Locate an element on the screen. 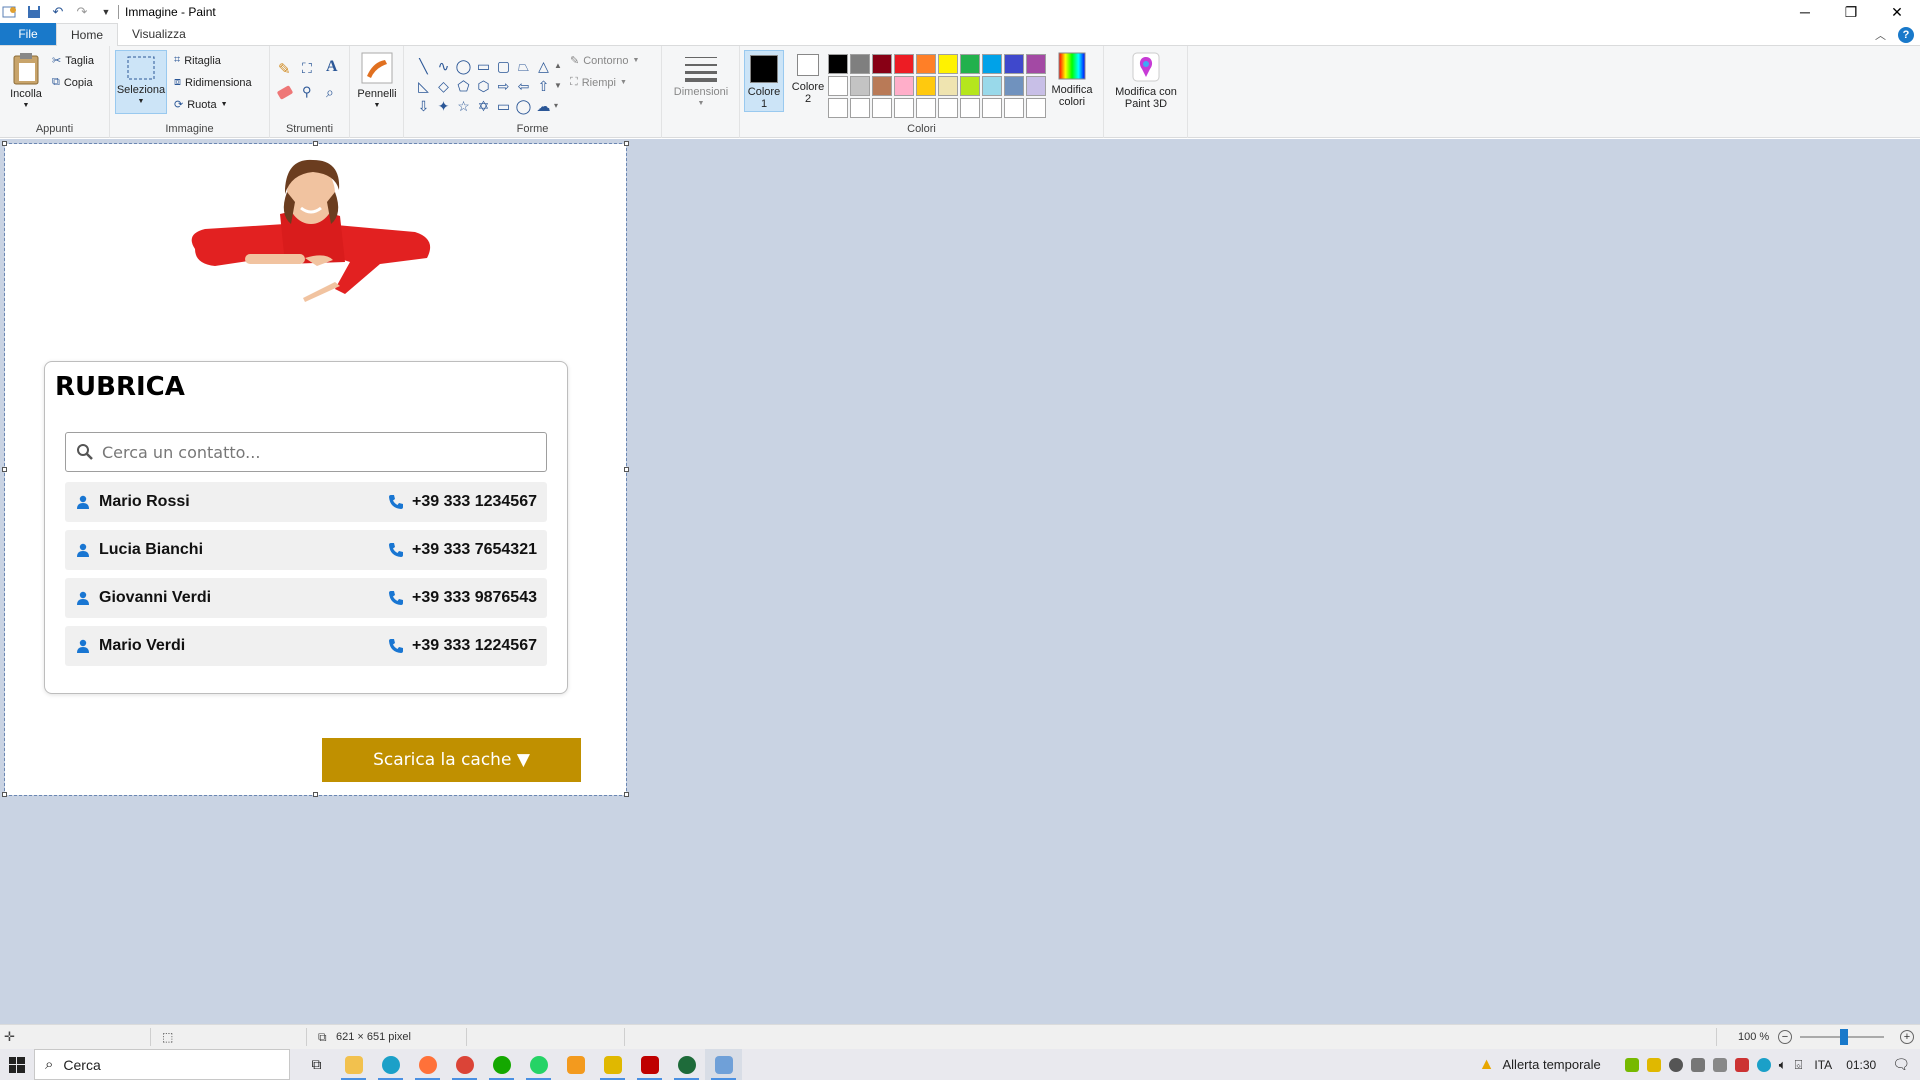 This screenshot has width=1920, height=1080. eraser-icon is located at coordinates (285, 92).